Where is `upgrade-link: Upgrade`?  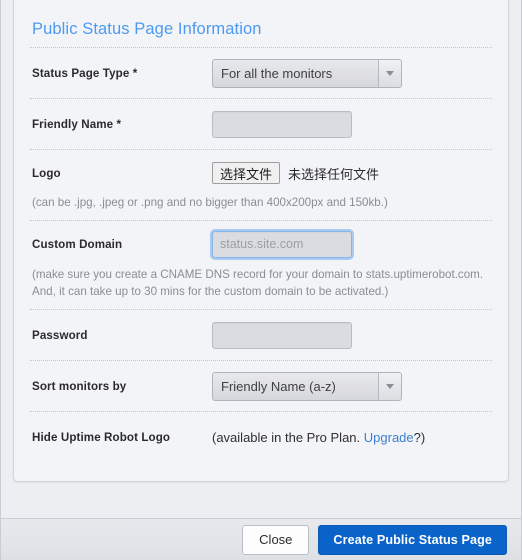
upgrade-link: Upgrade is located at coordinates (389, 437).